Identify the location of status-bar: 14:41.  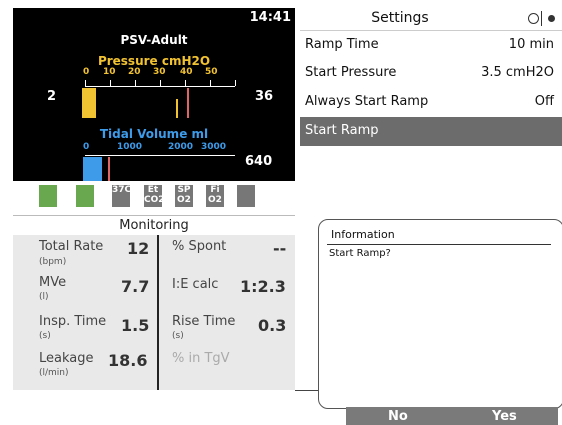
(154, 18).